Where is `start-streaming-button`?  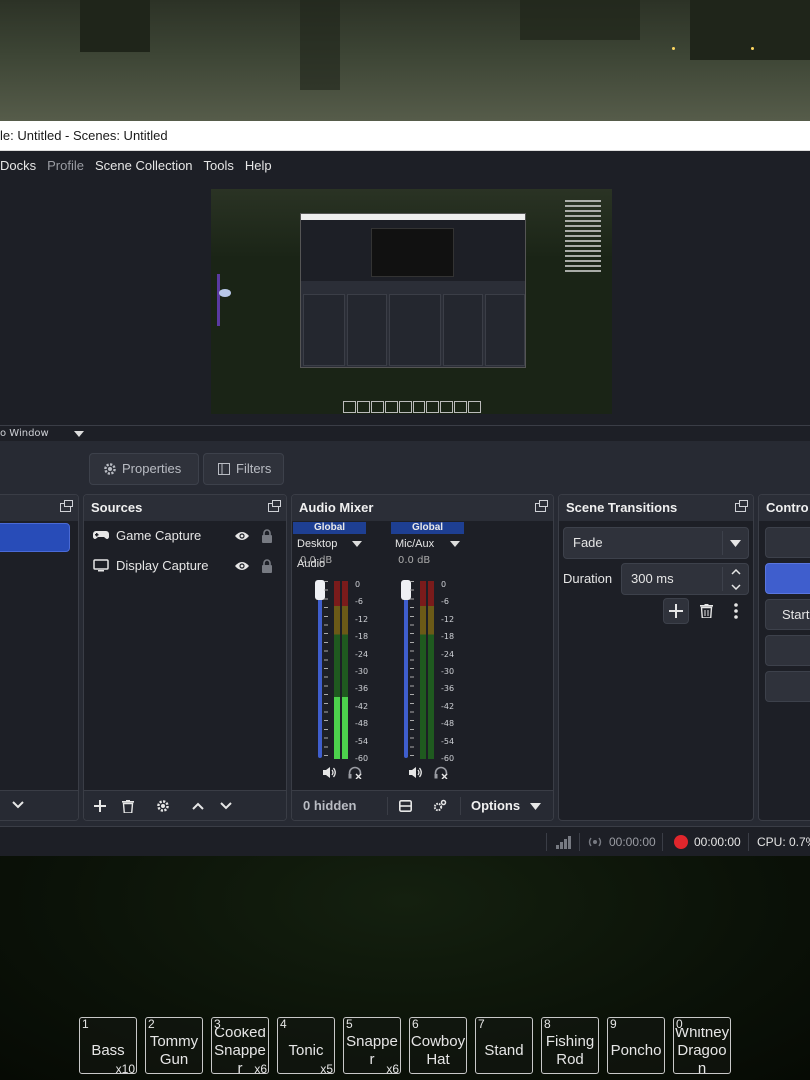
start-streaming-button is located at coordinates (787, 542).